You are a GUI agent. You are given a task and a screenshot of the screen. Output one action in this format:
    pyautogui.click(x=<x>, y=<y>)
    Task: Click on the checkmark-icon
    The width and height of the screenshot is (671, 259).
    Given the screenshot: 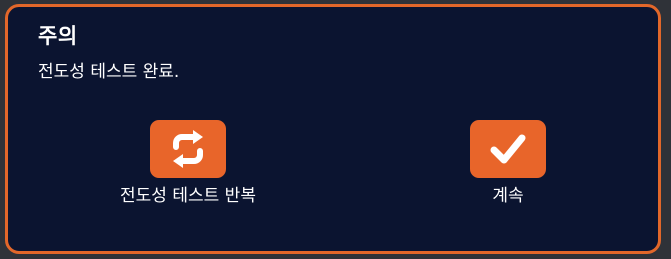 What is the action you would take?
    pyautogui.click(x=508, y=149)
    